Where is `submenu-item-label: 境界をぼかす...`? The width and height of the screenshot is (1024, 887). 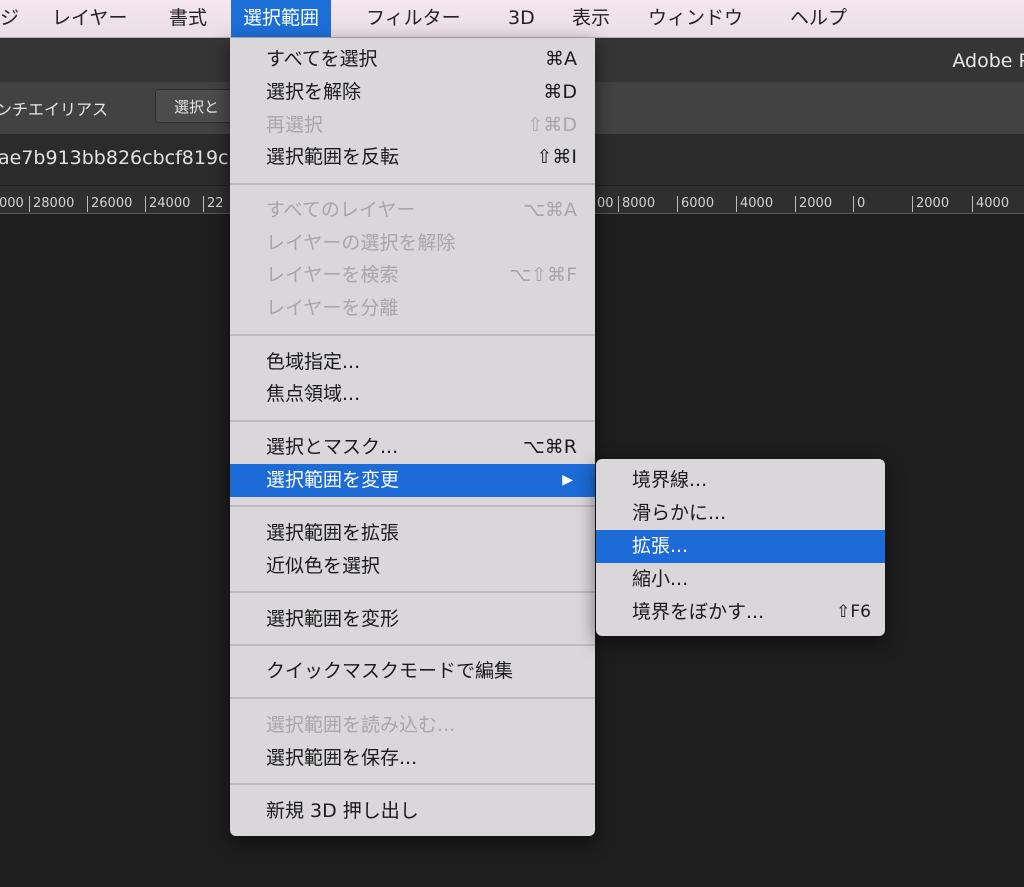
submenu-item-label: 境界をぼかす... is located at coordinates (698, 612).